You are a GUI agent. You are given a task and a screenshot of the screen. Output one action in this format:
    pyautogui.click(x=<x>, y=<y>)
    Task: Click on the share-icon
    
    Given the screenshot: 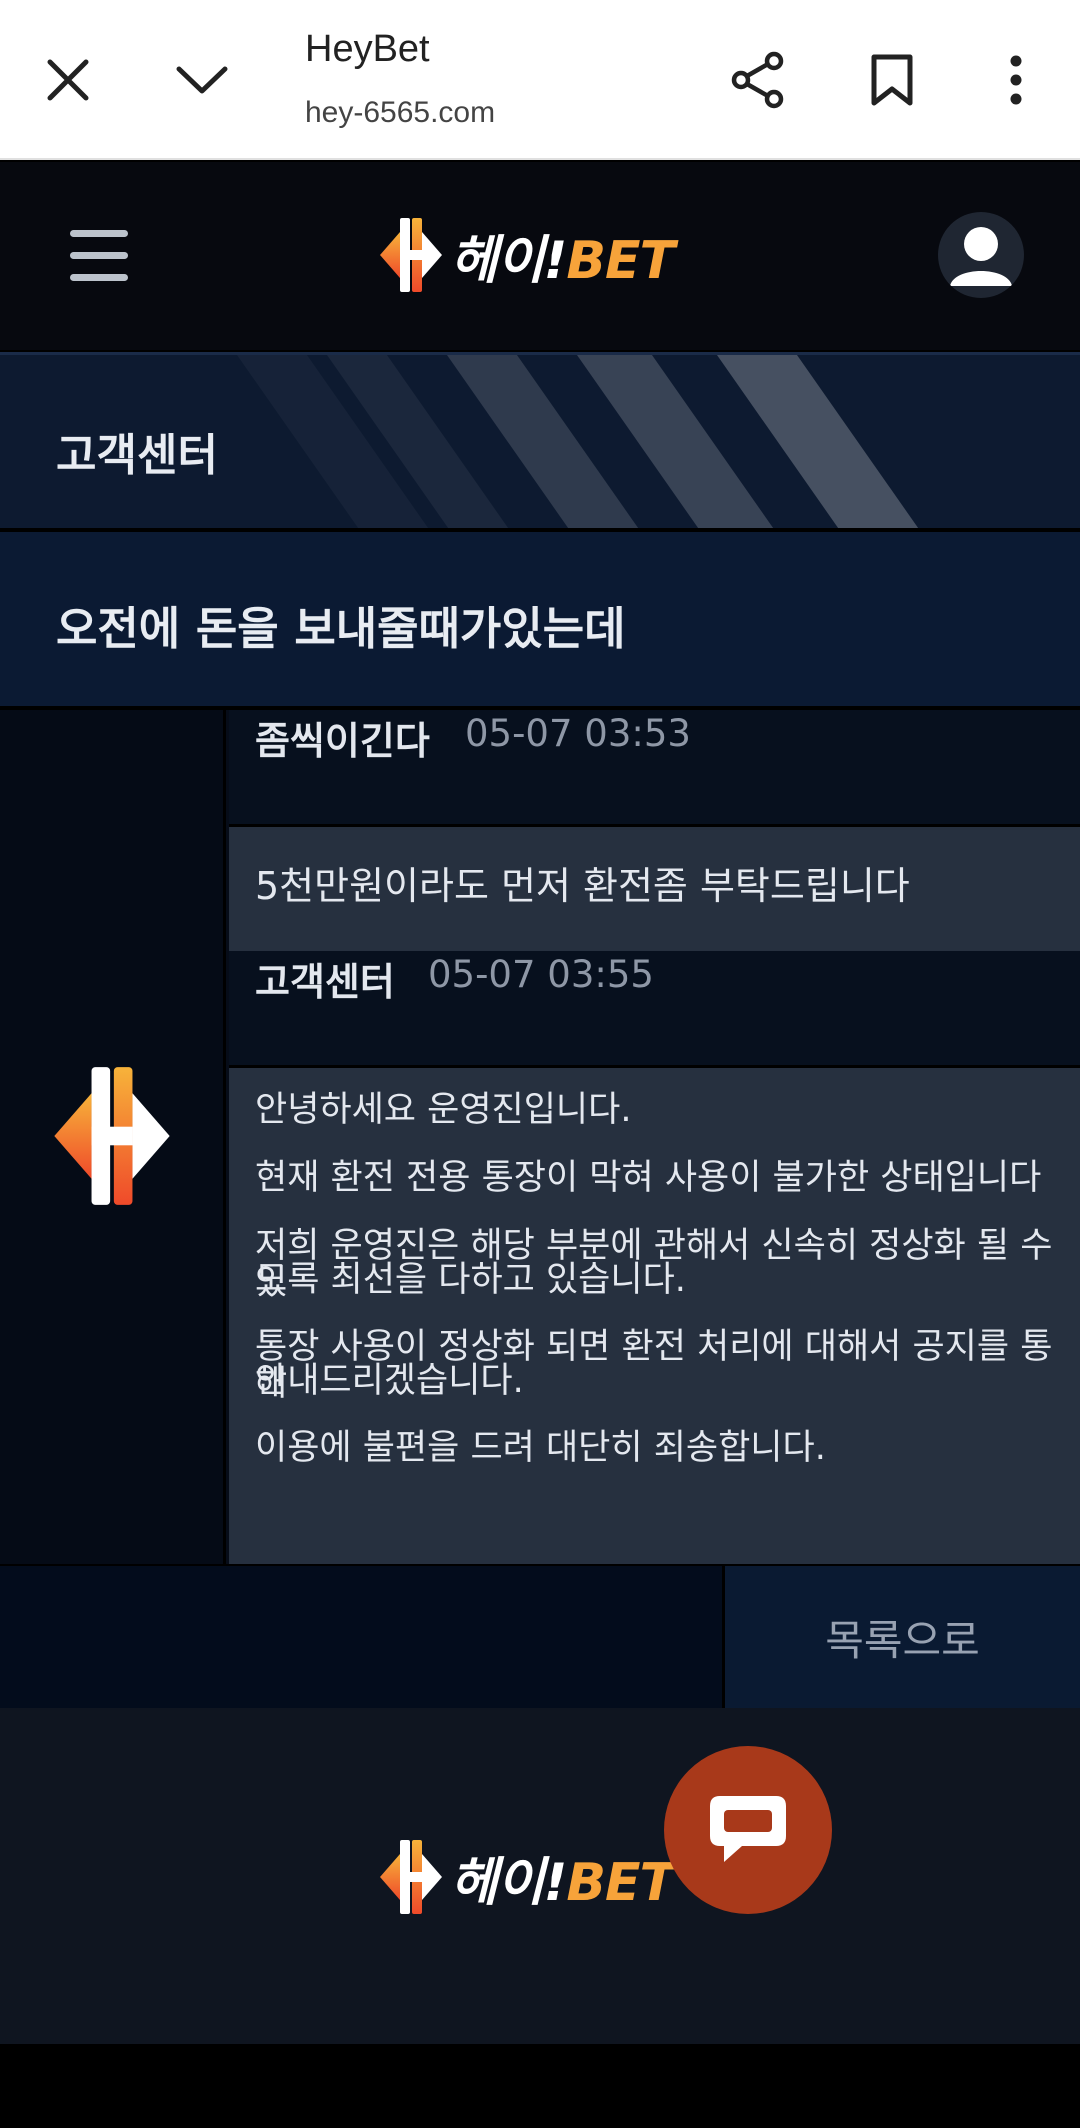 What is the action you would take?
    pyautogui.click(x=758, y=80)
    